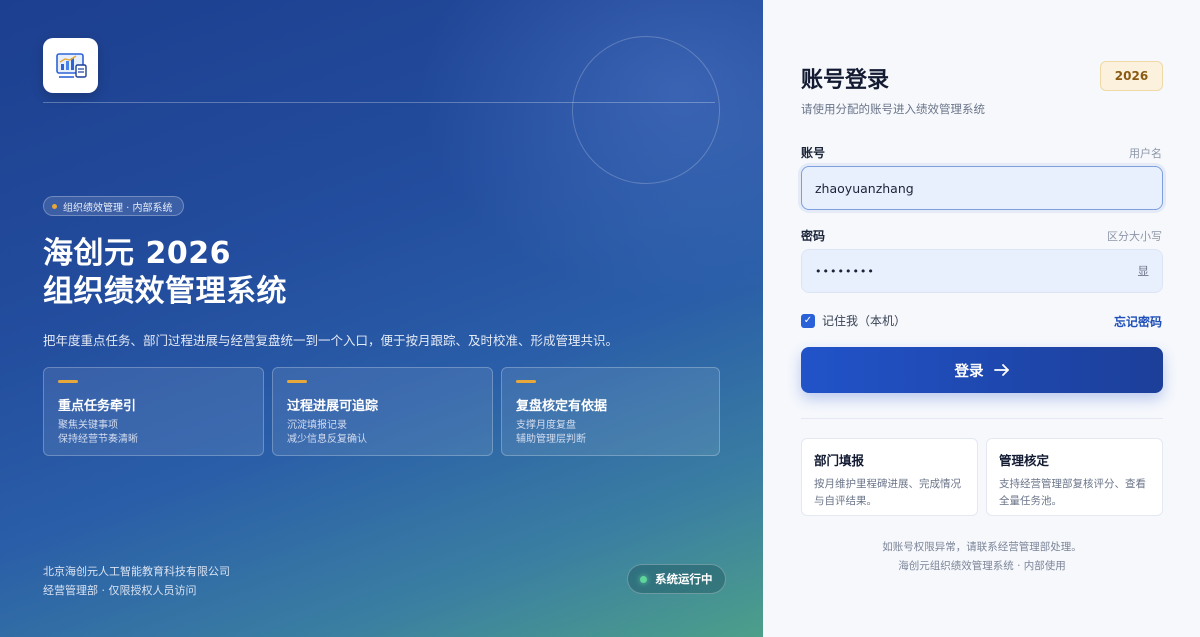  Describe the element at coordinates (1074, 477) in the screenshot. I see `info-card-management: 管理核定 支持经营管理部复核评分、查看全量任务池。` at that location.